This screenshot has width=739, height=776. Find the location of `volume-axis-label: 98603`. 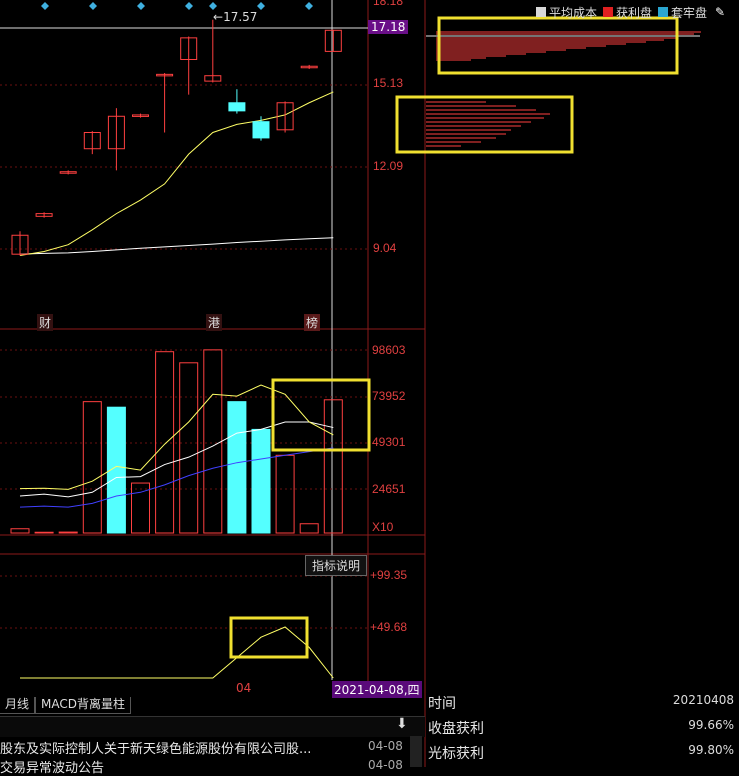

volume-axis-label: 98603 is located at coordinates (389, 350).